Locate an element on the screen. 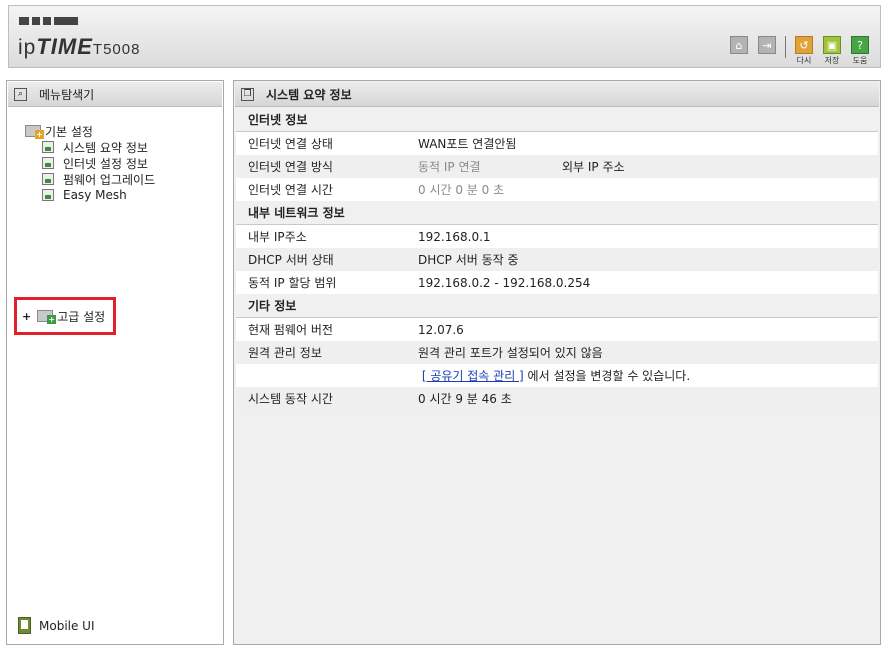 The height and width of the screenshot is (651, 894). toolbar-divider is located at coordinates (785, 47).